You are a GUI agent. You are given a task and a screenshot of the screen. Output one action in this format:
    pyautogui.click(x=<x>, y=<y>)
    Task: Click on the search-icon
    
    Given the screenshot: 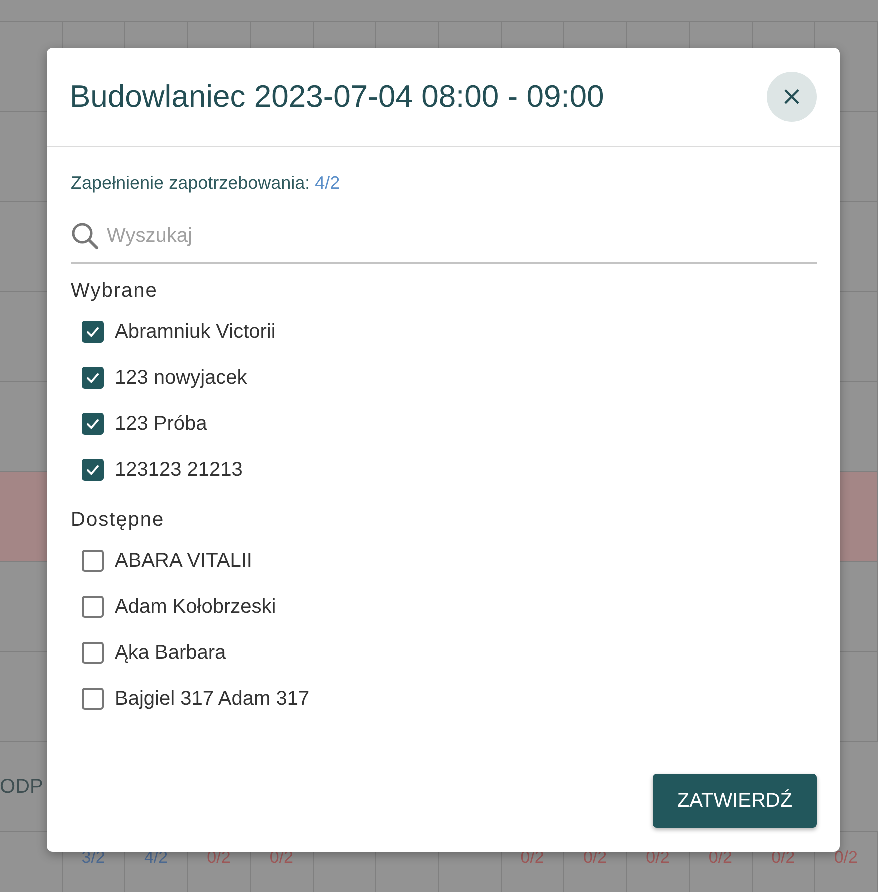 What is the action you would take?
    pyautogui.click(x=85, y=236)
    